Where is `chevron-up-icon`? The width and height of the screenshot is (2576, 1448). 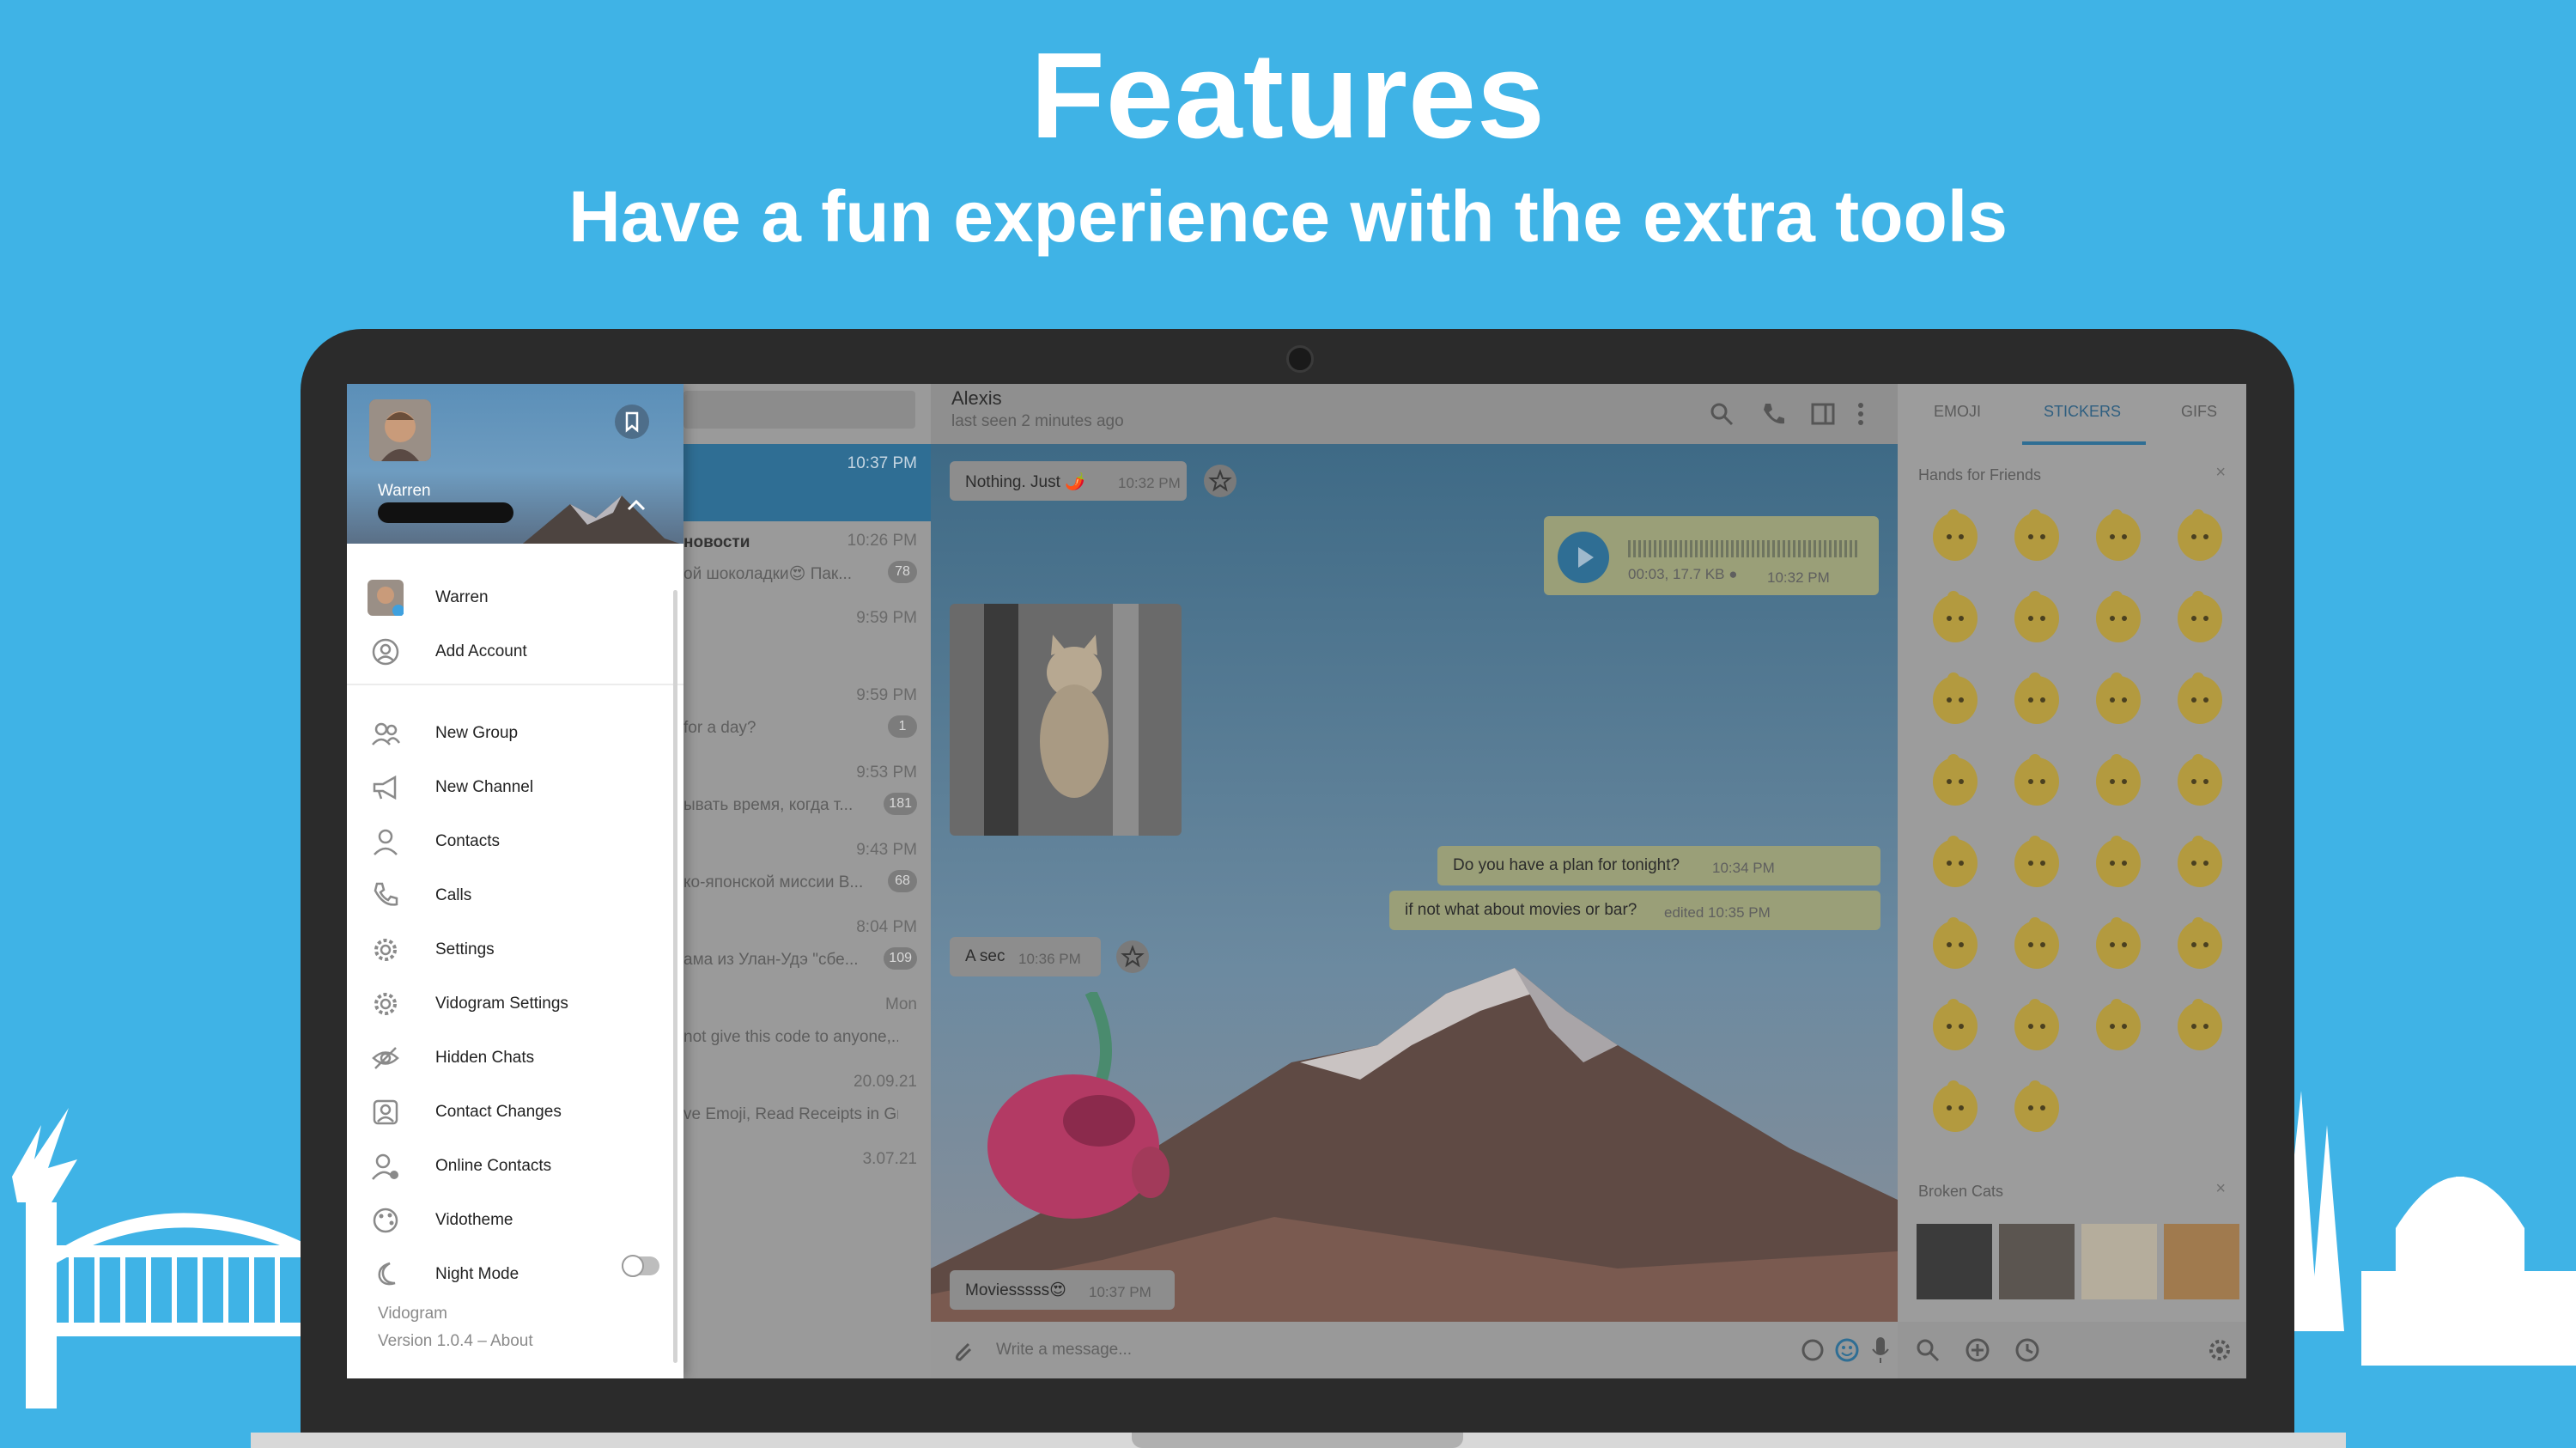
chevron-up-icon is located at coordinates (636, 505).